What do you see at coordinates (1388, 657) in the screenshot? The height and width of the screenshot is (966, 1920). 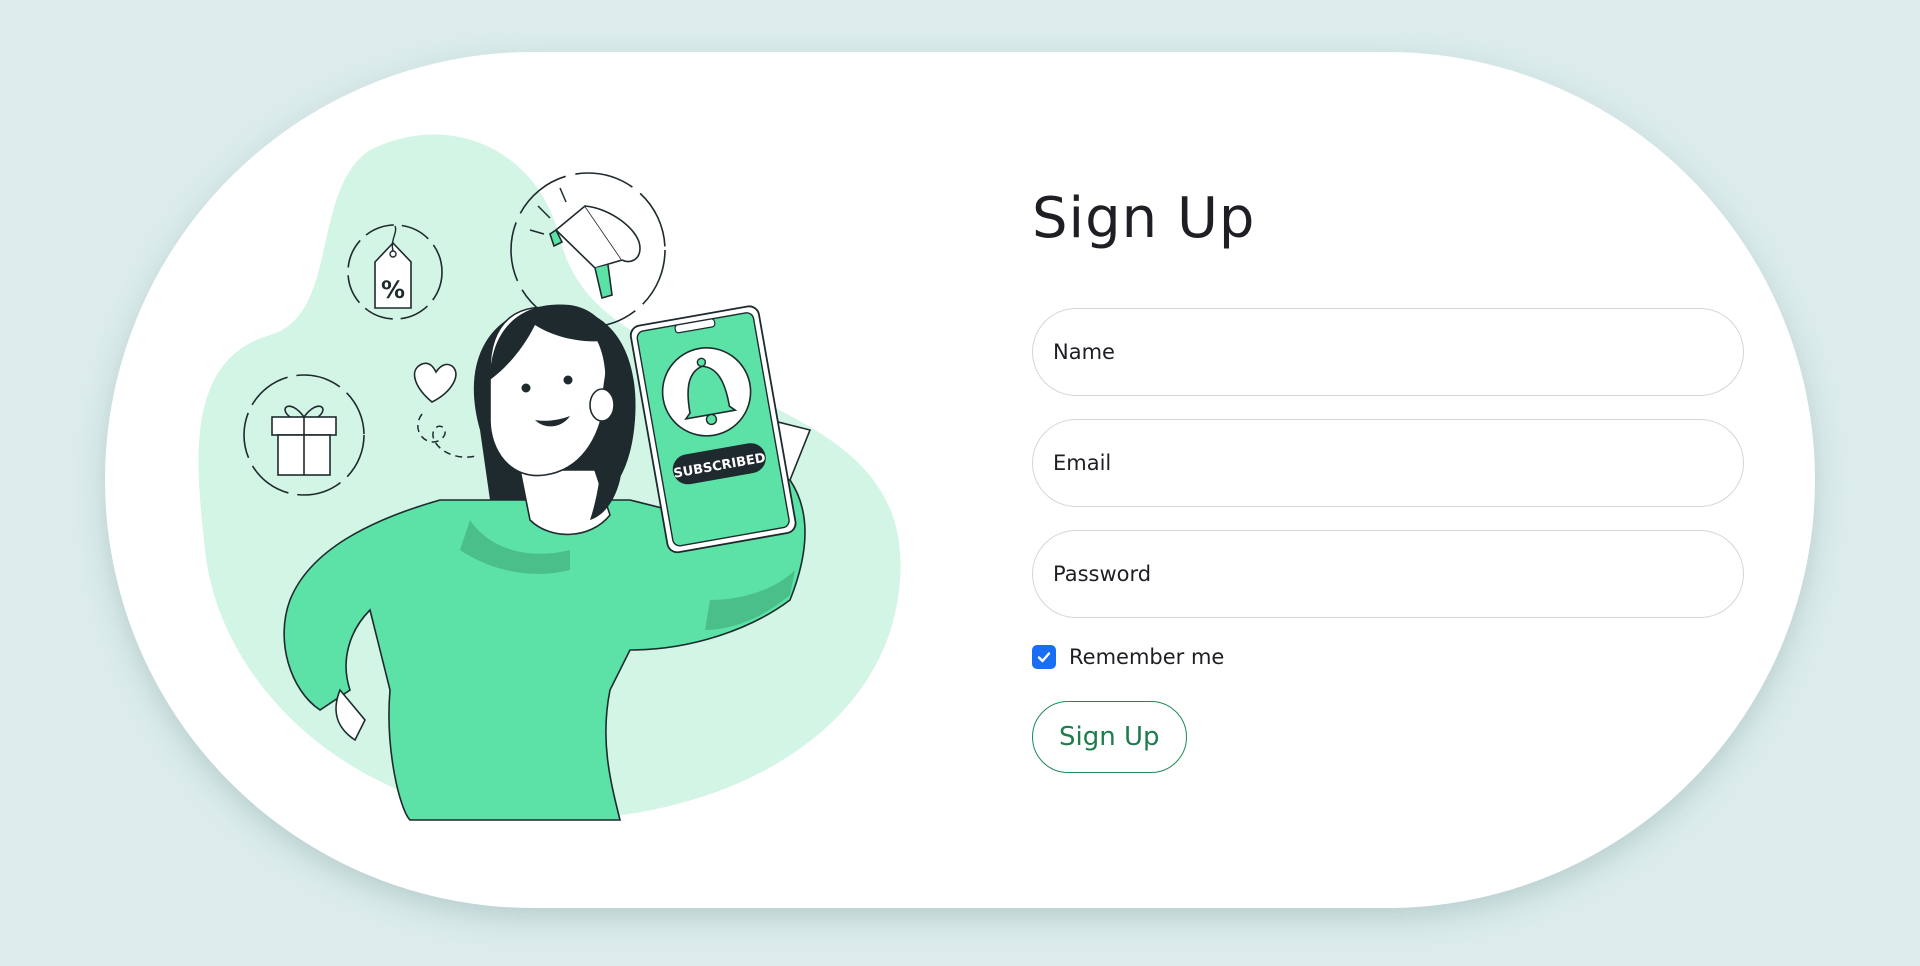 I see `remember-me-row: Remember me` at bounding box center [1388, 657].